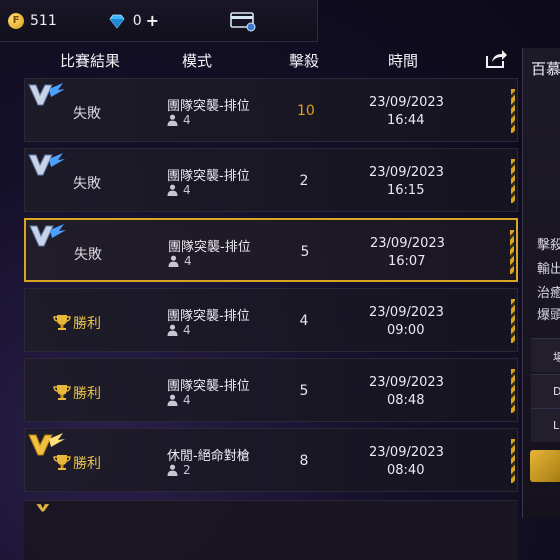 The width and height of the screenshot is (560, 560). Describe the element at coordinates (43, 20) in the screenshot. I see `coin-balance: 511` at that location.